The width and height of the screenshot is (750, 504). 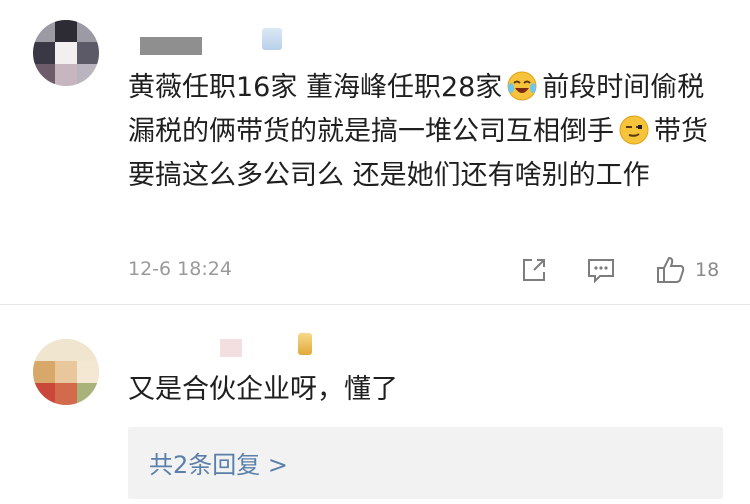 What do you see at coordinates (687, 270) in the screenshot?
I see `like-button: 18` at bounding box center [687, 270].